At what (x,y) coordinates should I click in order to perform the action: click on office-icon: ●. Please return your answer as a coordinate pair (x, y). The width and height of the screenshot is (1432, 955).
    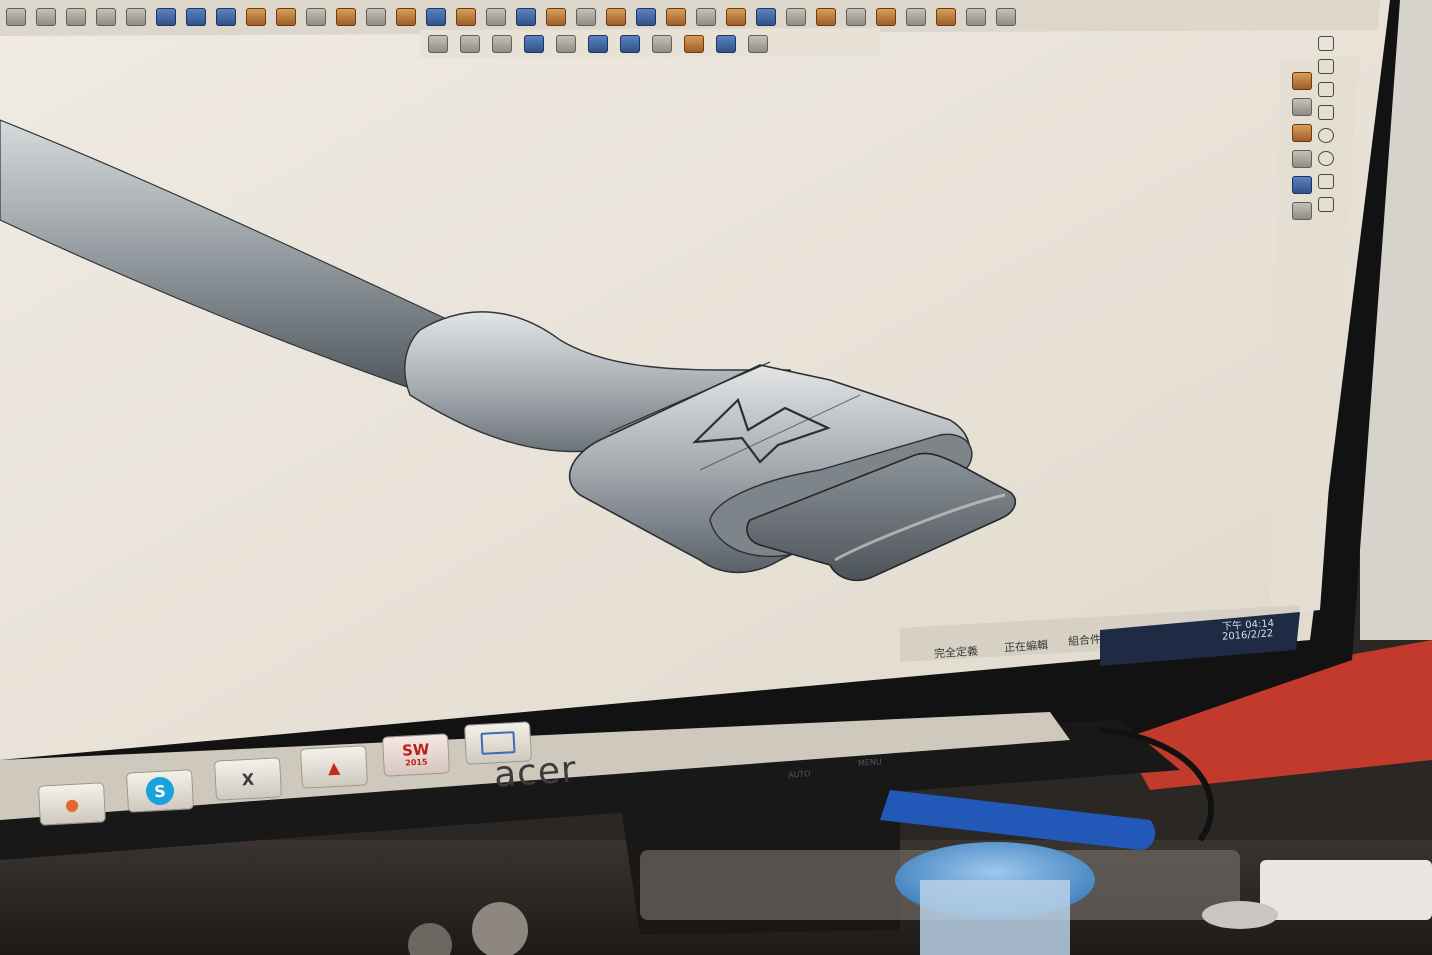
    Looking at the image, I should click on (72, 804).